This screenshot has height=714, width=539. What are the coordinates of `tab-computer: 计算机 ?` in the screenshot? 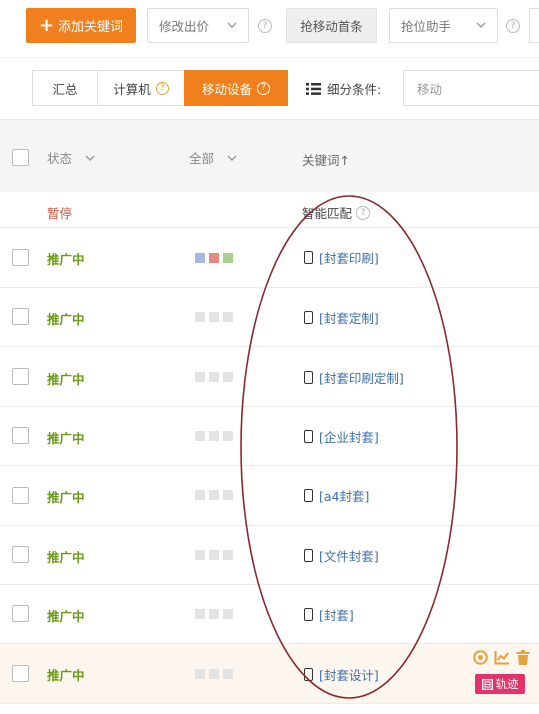 It's located at (141, 88).